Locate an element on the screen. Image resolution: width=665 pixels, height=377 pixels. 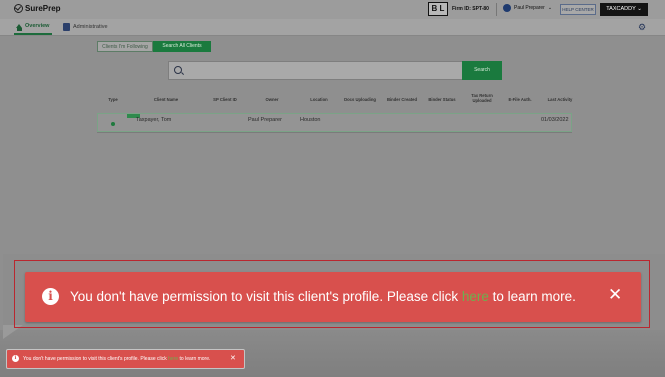
tab-administrative: Administrative is located at coordinates (85, 27).